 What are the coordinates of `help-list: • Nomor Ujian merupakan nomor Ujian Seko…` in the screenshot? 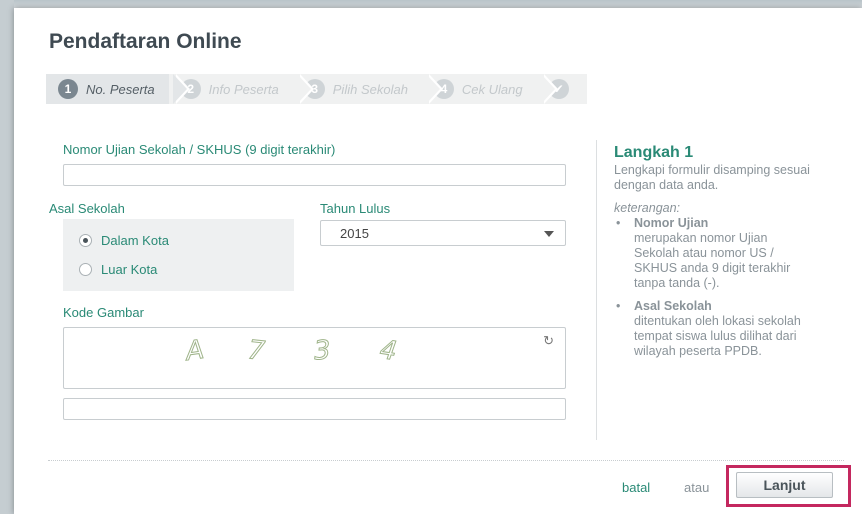 It's located at (714, 287).